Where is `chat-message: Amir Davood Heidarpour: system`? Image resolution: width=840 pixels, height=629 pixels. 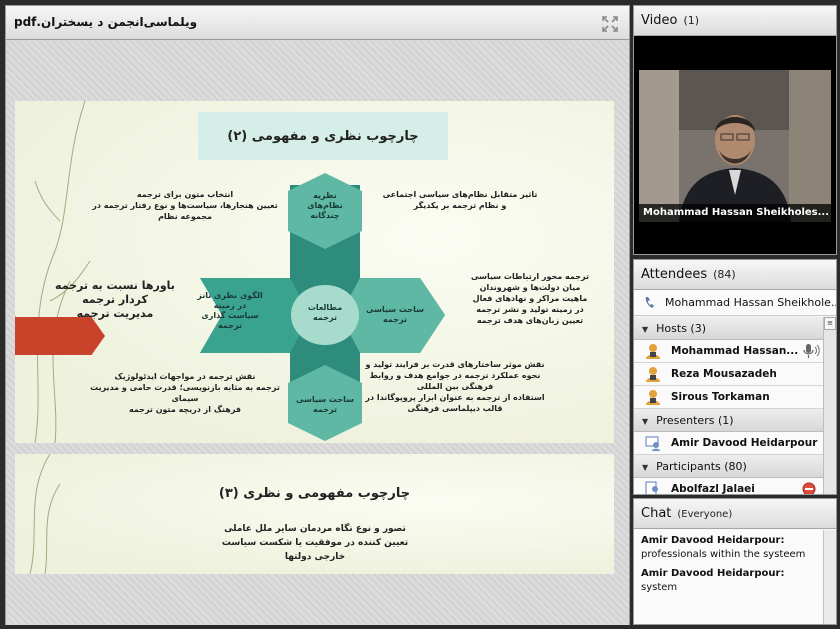 chat-message: Amir Davood Heidarpour: system is located at coordinates (735, 578).